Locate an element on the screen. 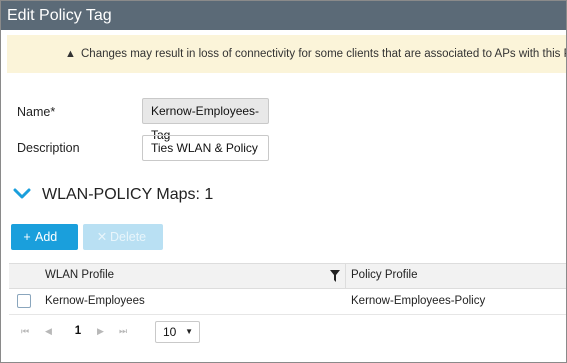 This screenshot has width=567, height=363. add-button: + Add is located at coordinates (44, 237).